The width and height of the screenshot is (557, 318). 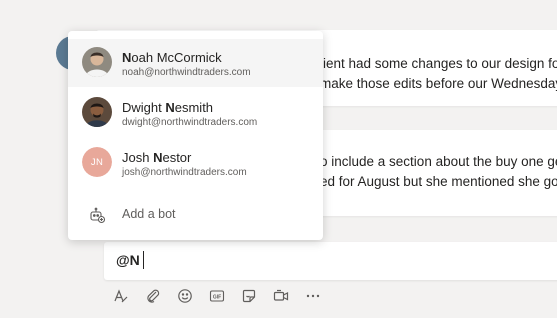 I want to click on svg-text: GIF, so click(x=217, y=298).